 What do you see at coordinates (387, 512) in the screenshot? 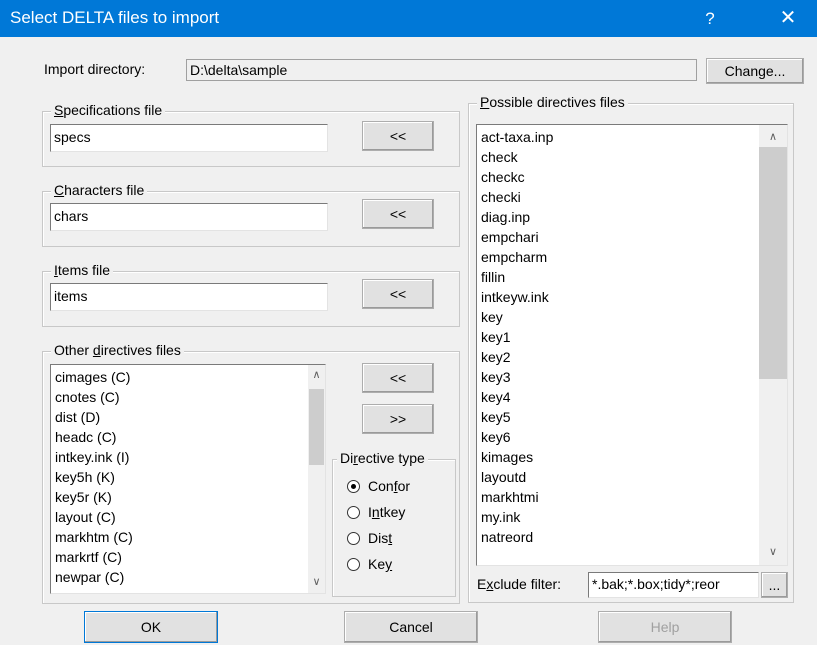
I see `radio-label: Intkey` at bounding box center [387, 512].